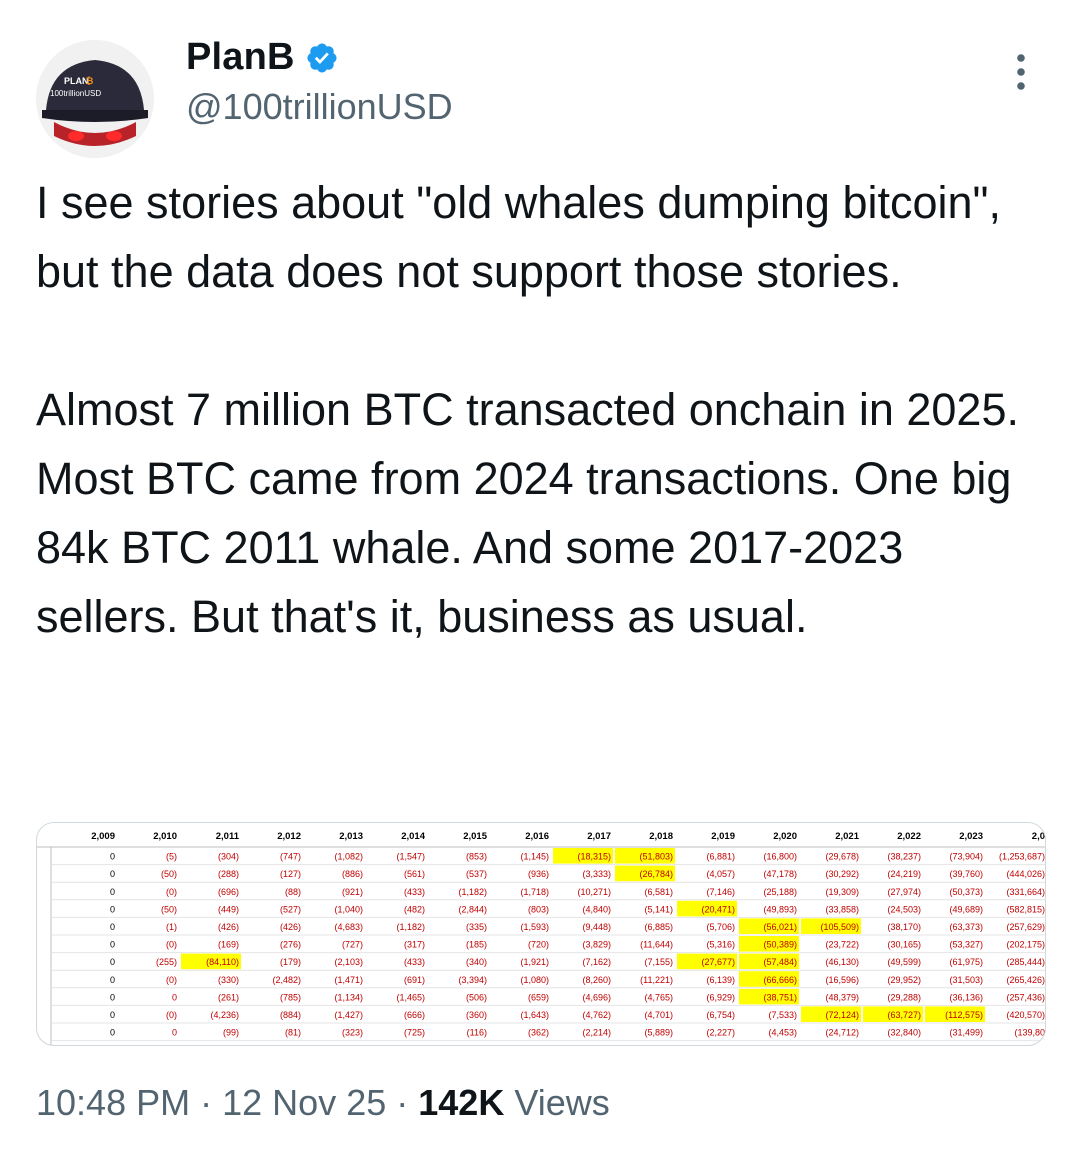 This screenshot has width=1080, height=1164. What do you see at coordinates (351, 836) in the screenshot?
I see `sheet-header-cell: 2,013` at bounding box center [351, 836].